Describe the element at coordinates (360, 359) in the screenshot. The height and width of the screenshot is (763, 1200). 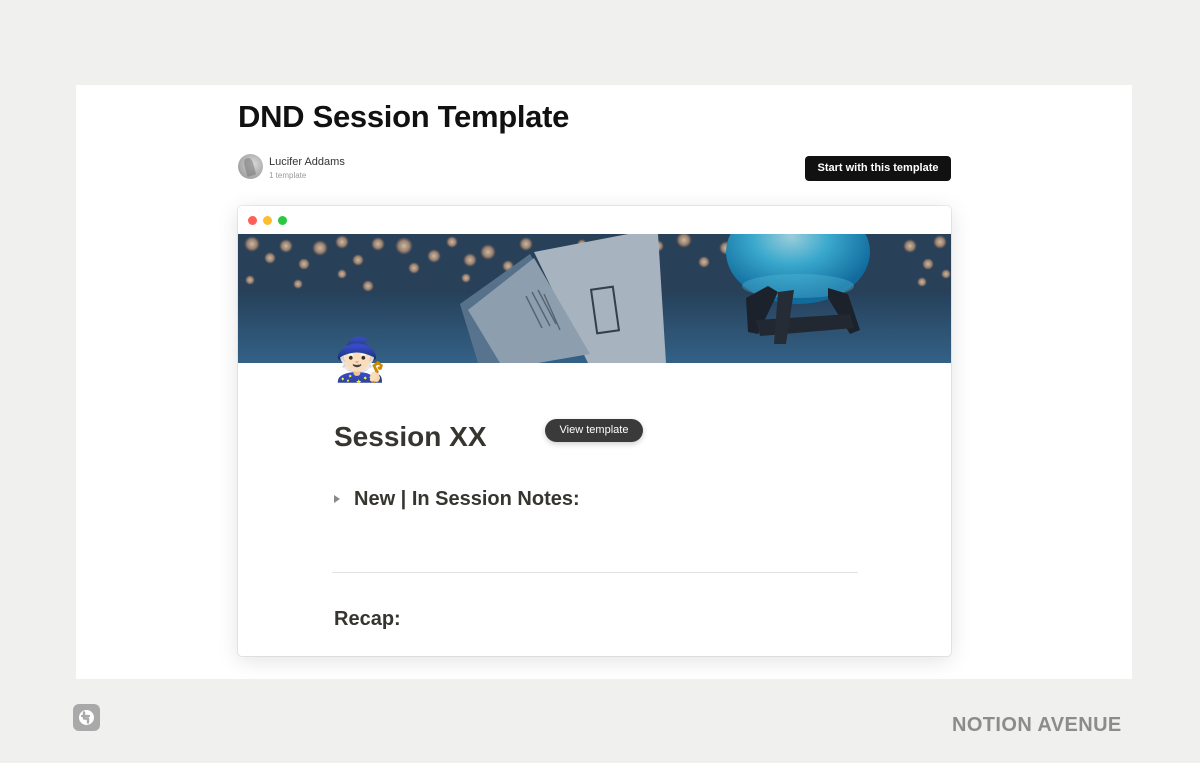
I see `wizard-emoji-icon: 🧙🏻` at that location.